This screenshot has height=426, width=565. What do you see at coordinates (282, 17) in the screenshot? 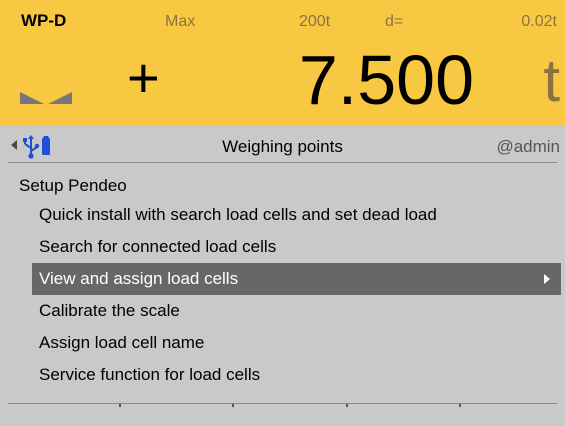
I see `scale-info-row: WP-D Max 200t d= 0.02t` at bounding box center [282, 17].